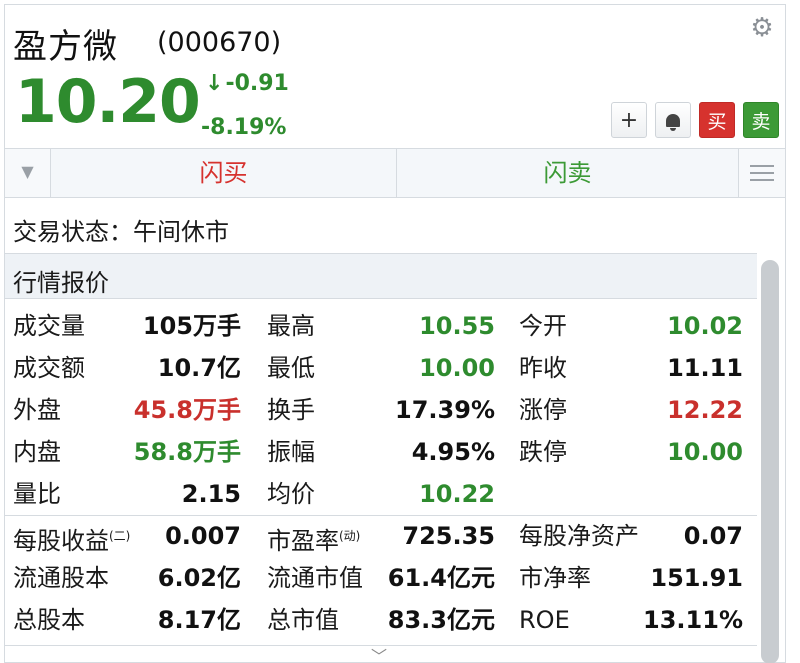  Describe the element at coordinates (49, 326) in the screenshot. I see `quote-label: 成交量` at that location.